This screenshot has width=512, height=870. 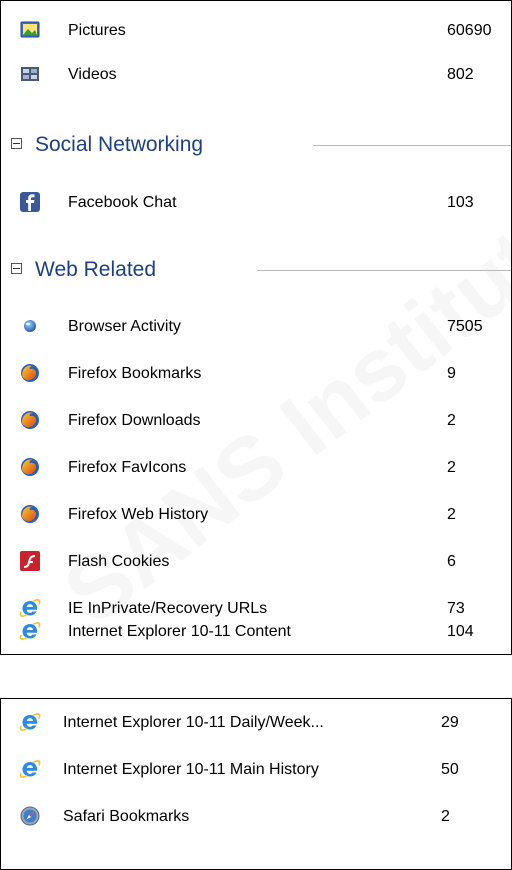 I want to click on list-item-browser-activity: Browser Activity 7505, so click(x=256, y=327).